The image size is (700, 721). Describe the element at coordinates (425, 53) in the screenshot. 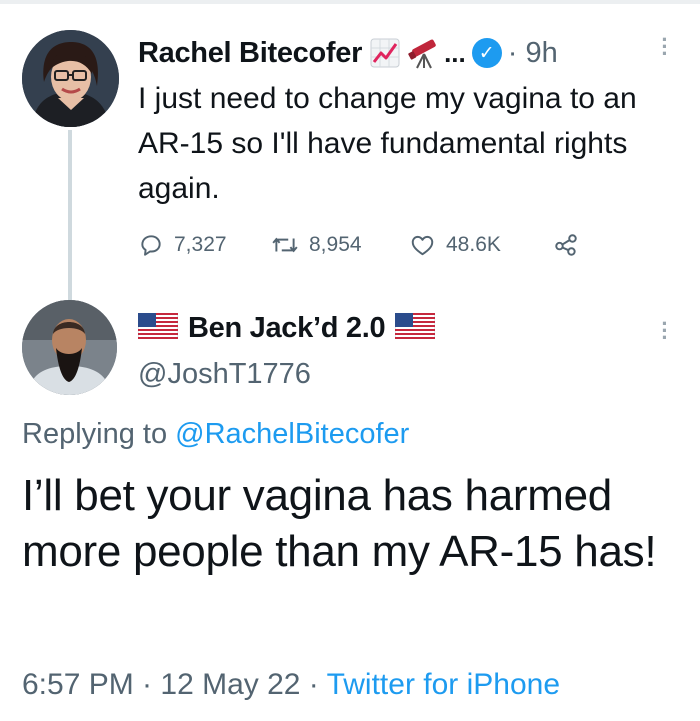

I see `telescope-icon` at that location.